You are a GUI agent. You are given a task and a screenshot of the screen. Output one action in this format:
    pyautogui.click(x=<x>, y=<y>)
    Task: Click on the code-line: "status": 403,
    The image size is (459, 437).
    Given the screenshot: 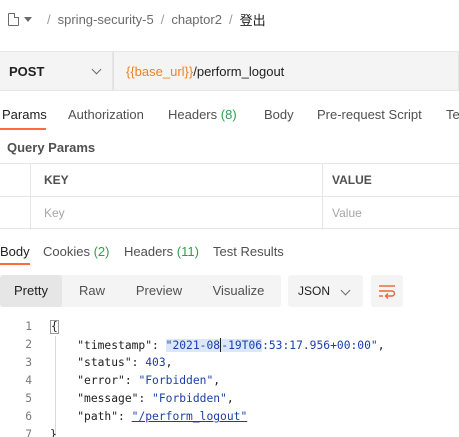 What is the action you would take?
    pyautogui.click(x=125, y=362)
    